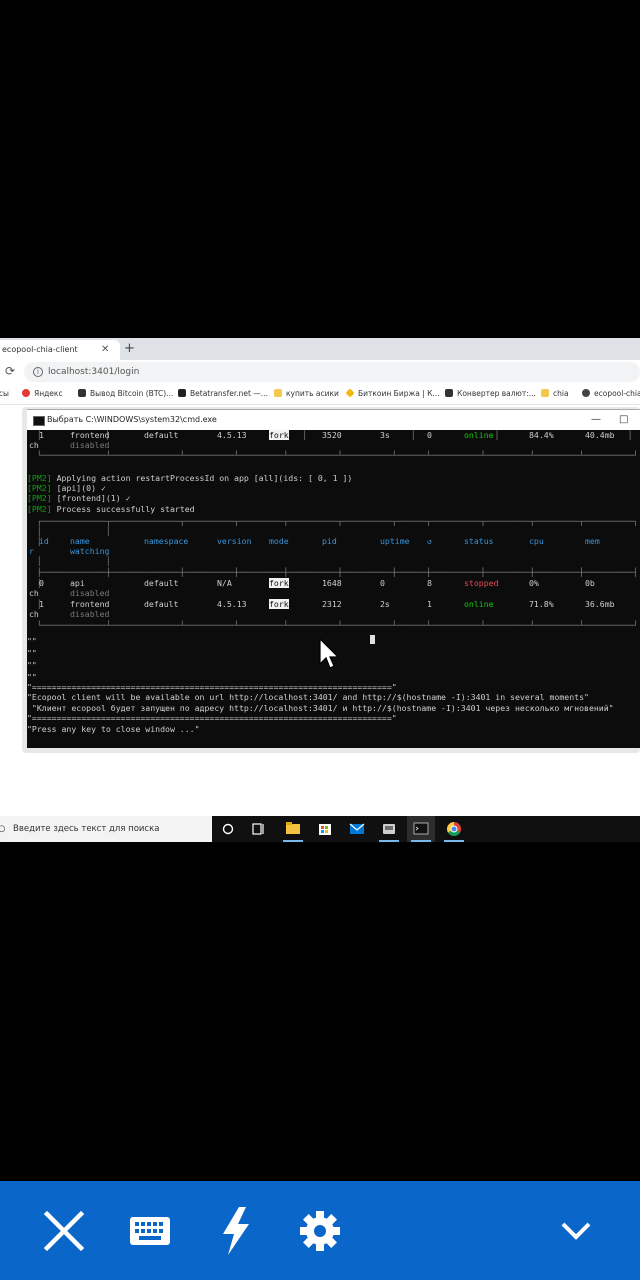 The width and height of the screenshot is (640, 1280). I want to click on cmd-title-bar: Выбрать C:\WINDOWS\system32\cmd.exe — □, so click(333, 420).